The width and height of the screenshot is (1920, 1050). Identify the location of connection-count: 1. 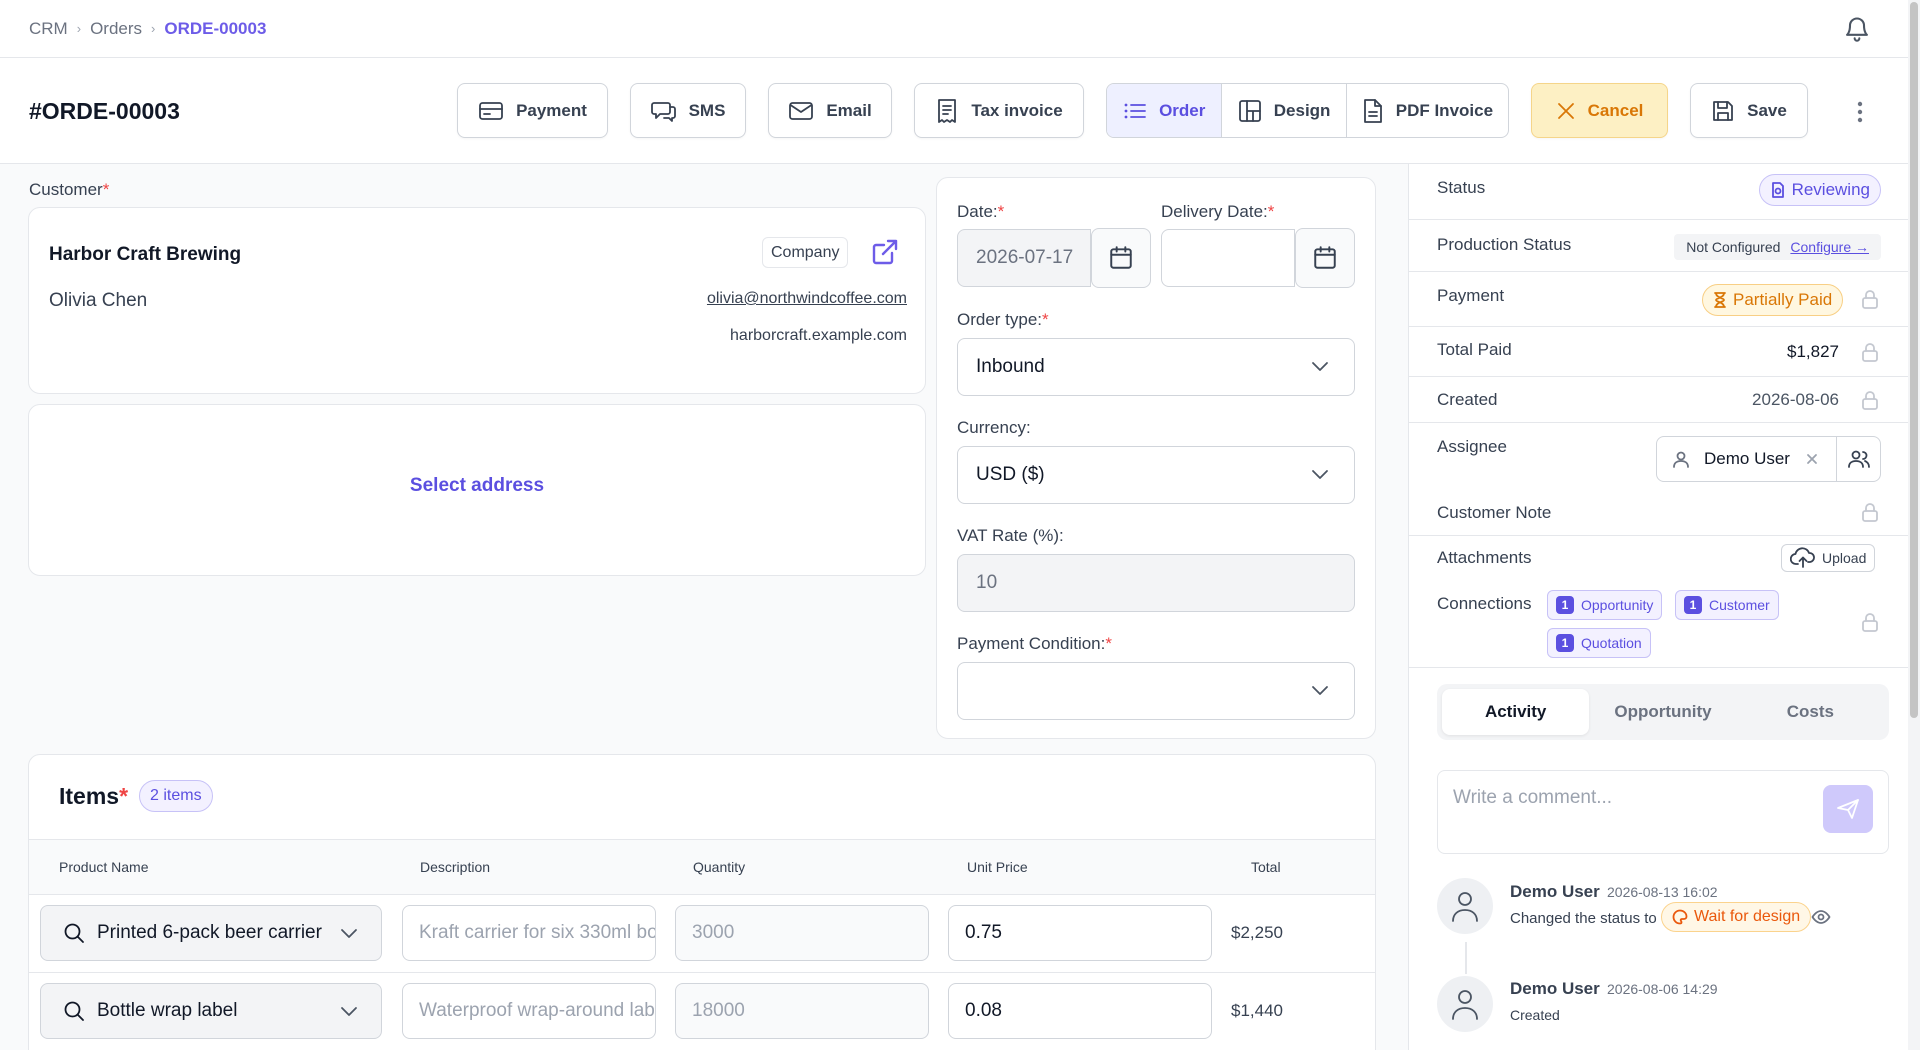
(1693, 605).